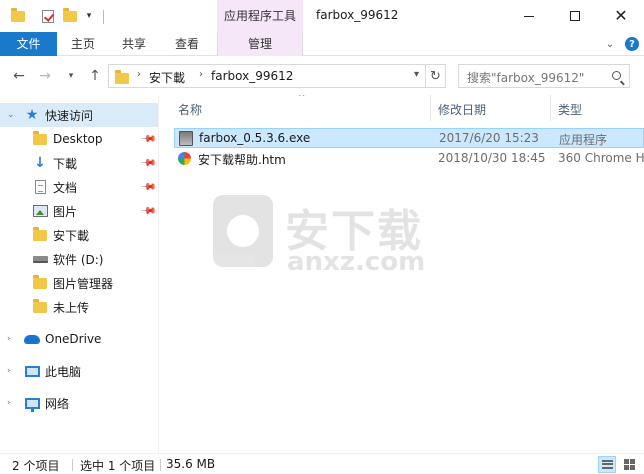 The height and width of the screenshot is (474, 644). Describe the element at coordinates (32, 404) in the screenshot. I see `network-icon` at that location.